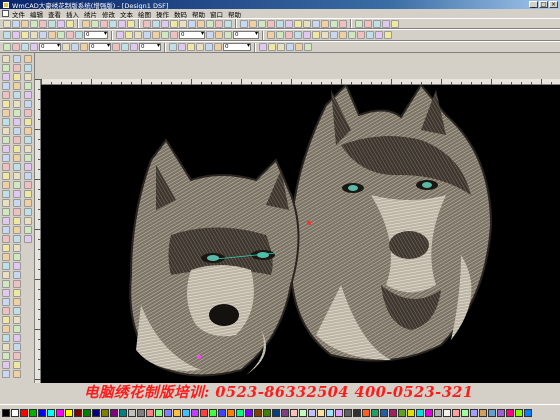 The height and width of the screenshot is (420, 560). Describe the element at coordinates (16, 23) in the screenshot. I see `std-tool-1-icon` at that location.